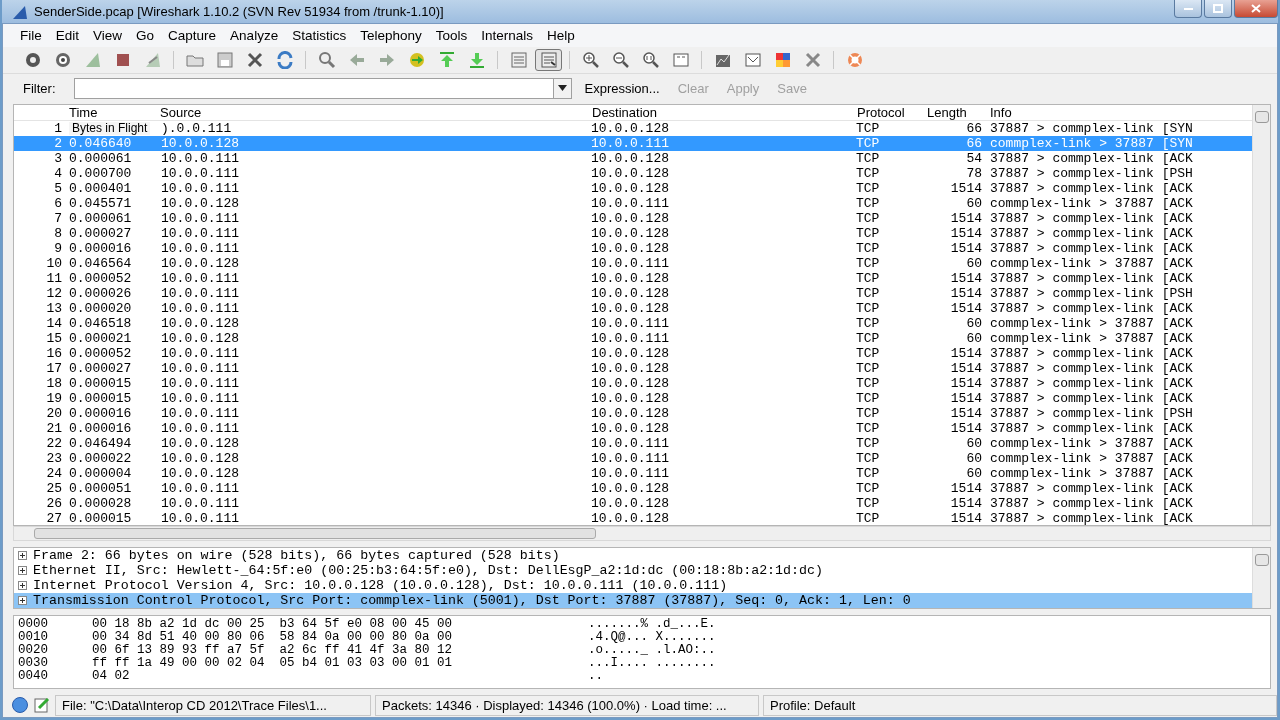 The height and width of the screenshot is (720, 1280). I want to click on table-cell-text: commplex-link > 37887 [ACK, so click(1091, 338).